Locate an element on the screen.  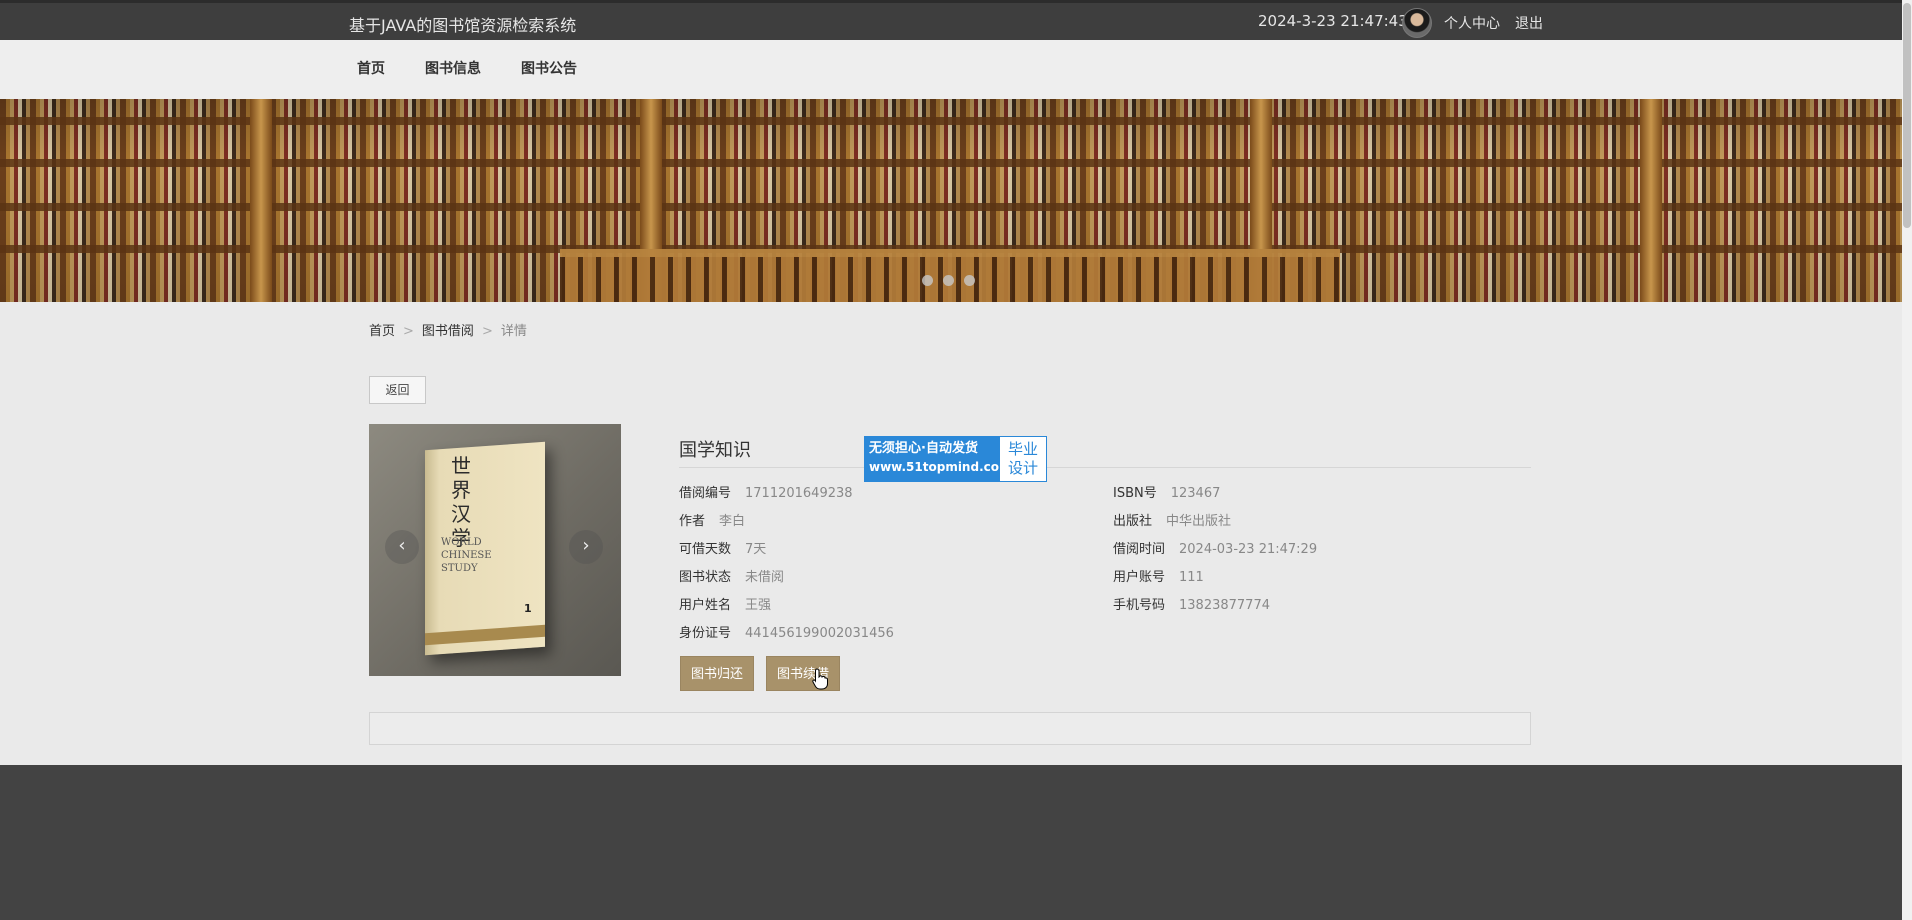
field-label: 借阅时间 is located at coordinates (1139, 549).